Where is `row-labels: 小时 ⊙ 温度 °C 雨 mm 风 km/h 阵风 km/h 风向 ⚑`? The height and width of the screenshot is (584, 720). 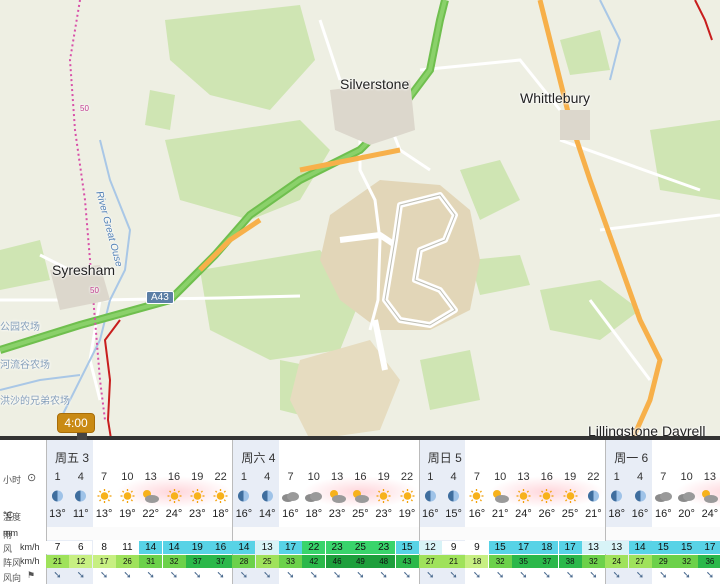
row-labels: 小时 ⊙ 温度 °C 雨 mm 风 km/h 阵风 km/h 风向 ⚑ is located at coordinates (23, 512).